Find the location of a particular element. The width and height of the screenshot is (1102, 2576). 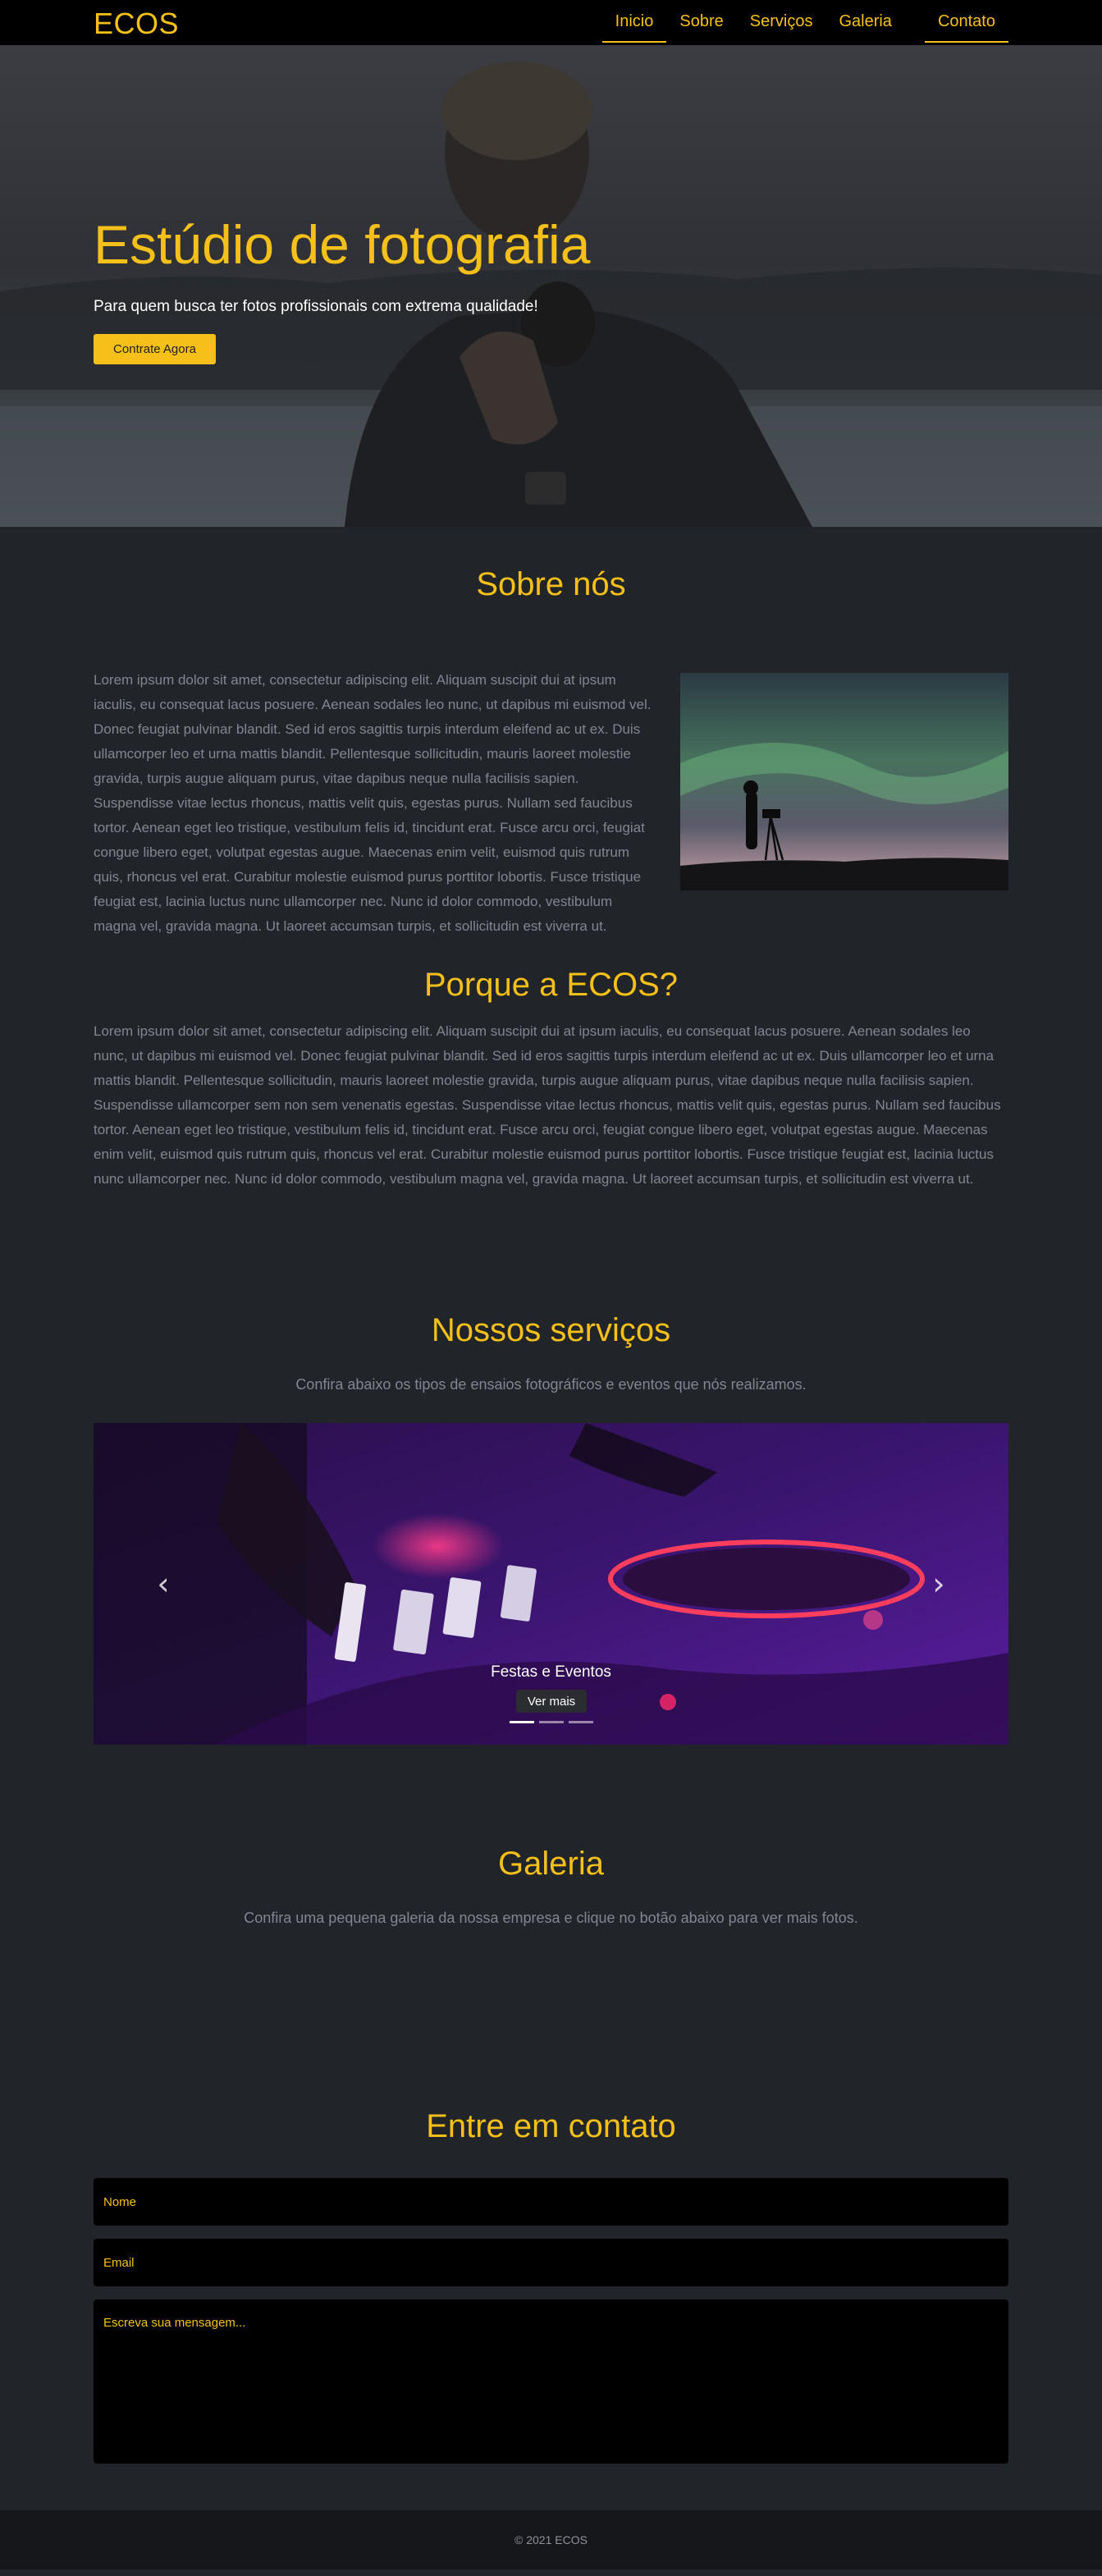

nav-item-galeria: Galeria is located at coordinates (865, 21).